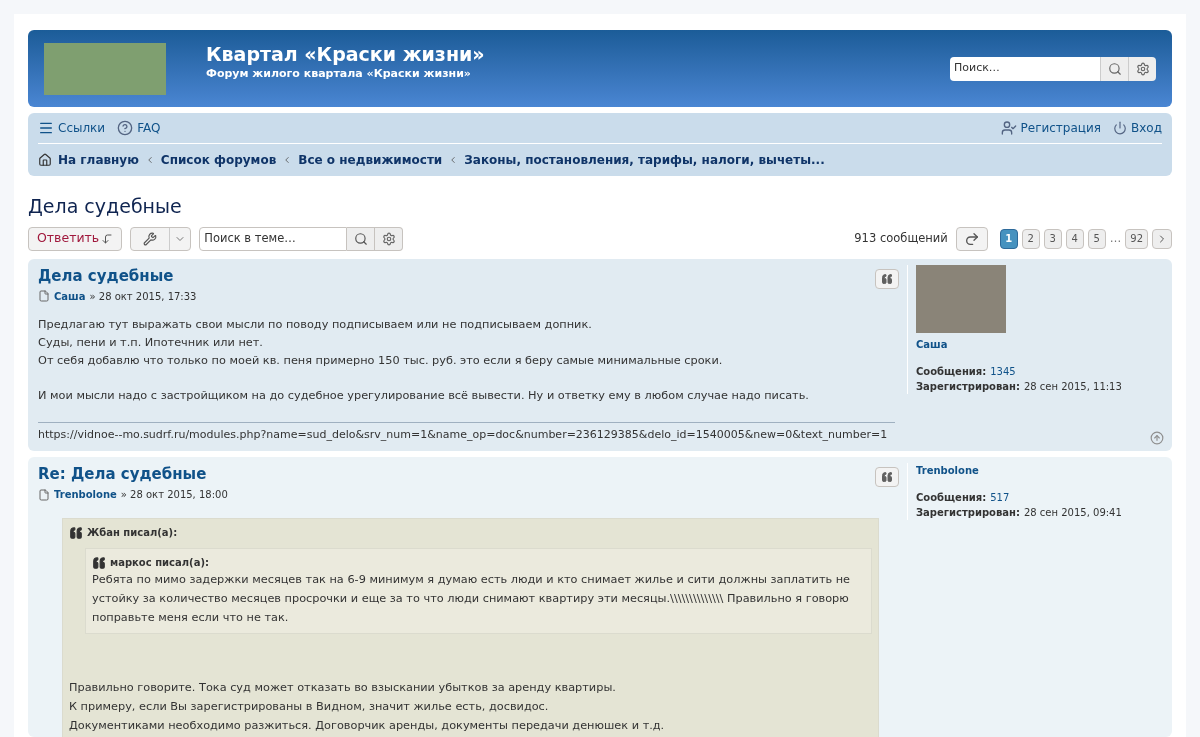 This screenshot has height=737, width=1200. I want to click on reply-button: Ответить, so click(75, 238).